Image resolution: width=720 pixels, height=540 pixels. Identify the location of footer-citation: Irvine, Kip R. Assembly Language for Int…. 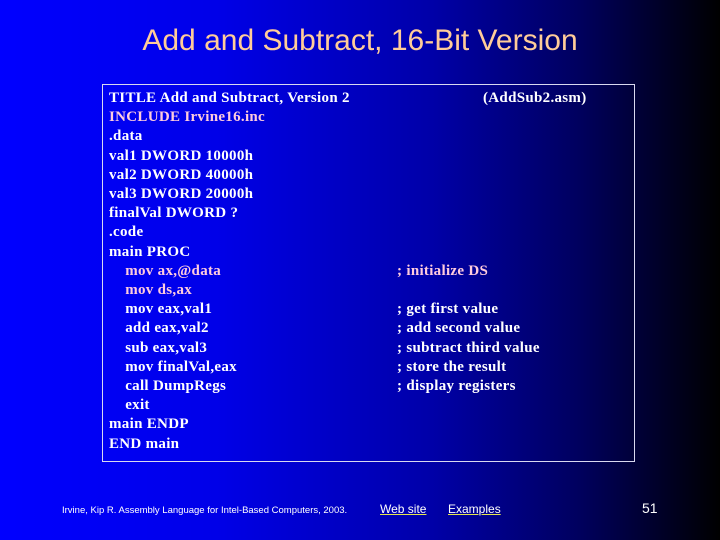
(205, 510).